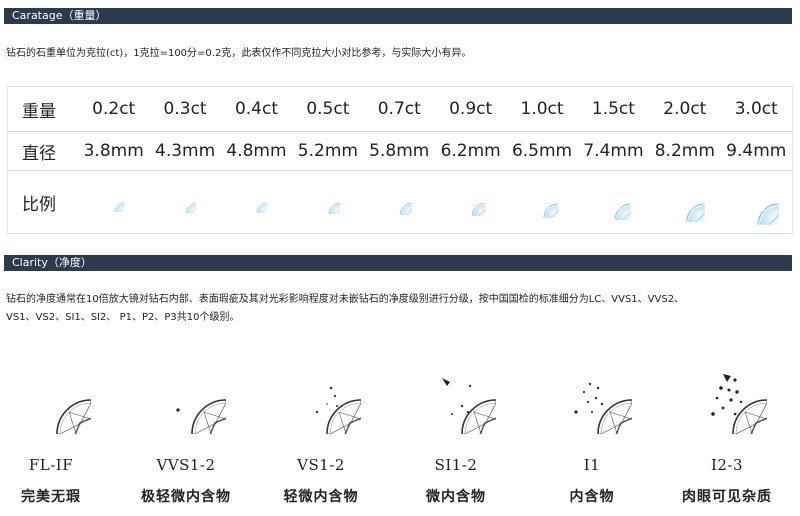  I want to click on diameter-cell: 8.2mm, so click(685, 151).